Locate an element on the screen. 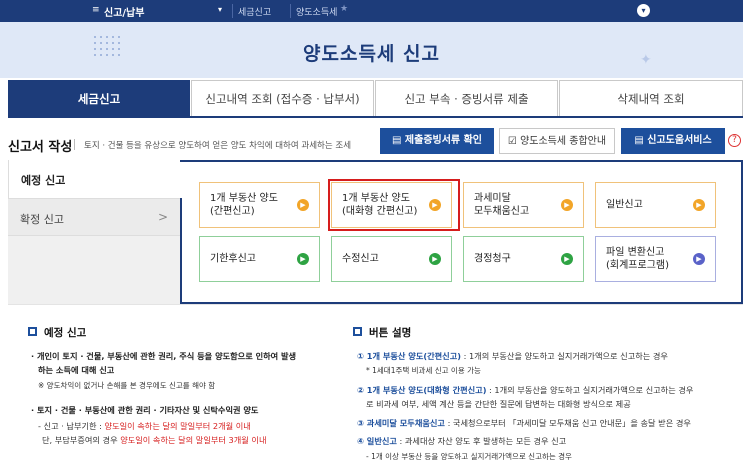 This screenshot has height=462, width=743. sparkle-decoration-icon: ✦ is located at coordinates (646, 60).